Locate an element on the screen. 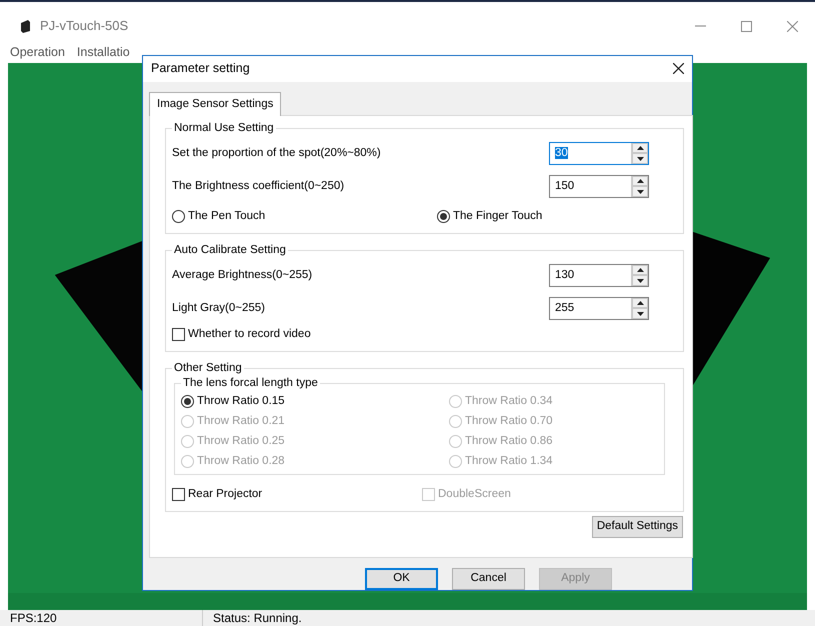 This screenshot has height=626, width=815. radio-label: The Pen Touch is located at coordinates (227, 216).